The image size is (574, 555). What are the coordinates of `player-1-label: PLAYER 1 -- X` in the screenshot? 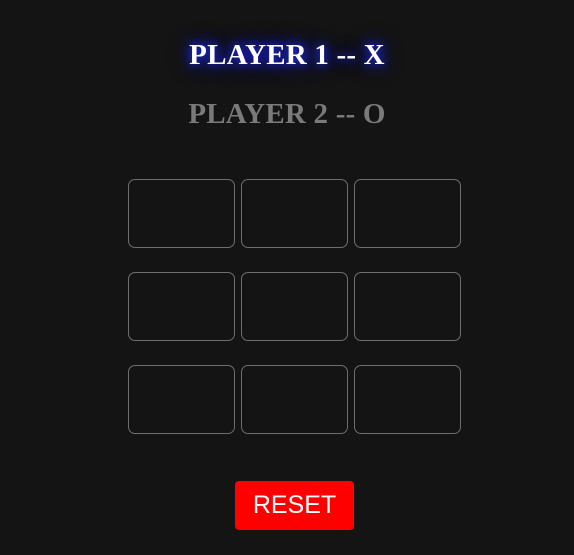 It's located at (287, 55).